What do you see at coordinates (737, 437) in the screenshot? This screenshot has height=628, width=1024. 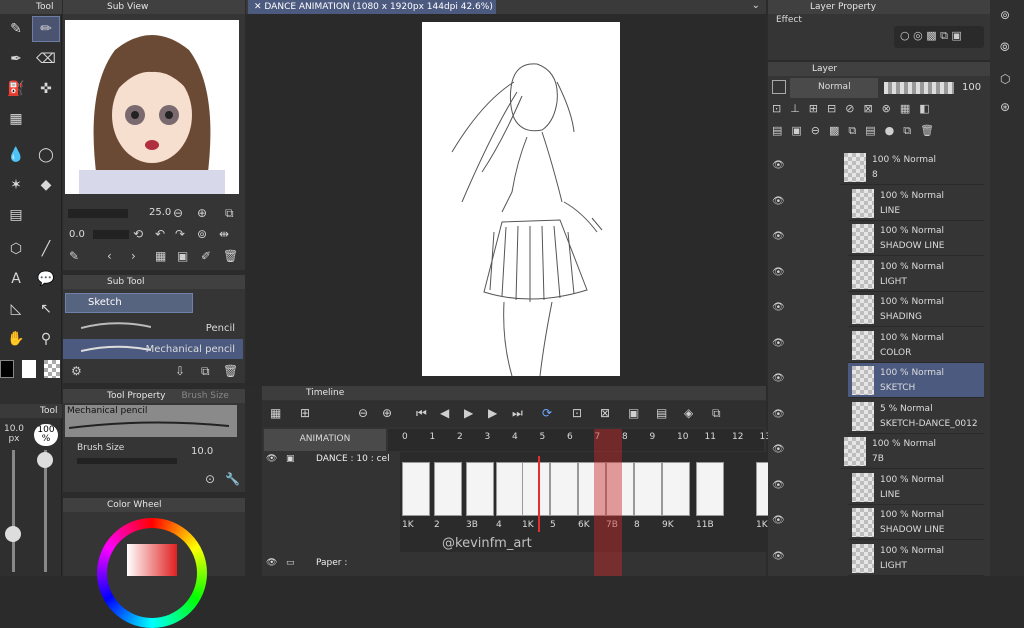 I see `frame-number: 12` at bounding box center [737, 437].